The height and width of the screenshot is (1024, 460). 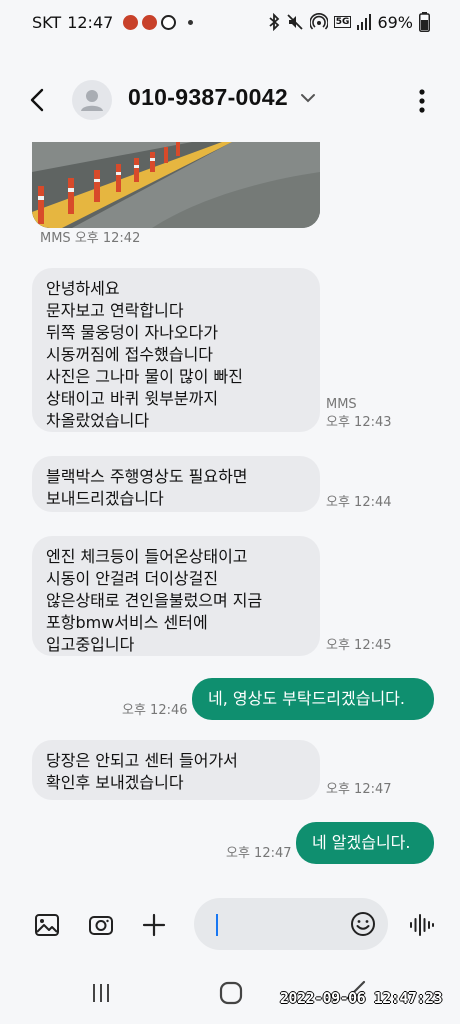 I want to click on person-avatar-icon, so click(x=92, y=100).